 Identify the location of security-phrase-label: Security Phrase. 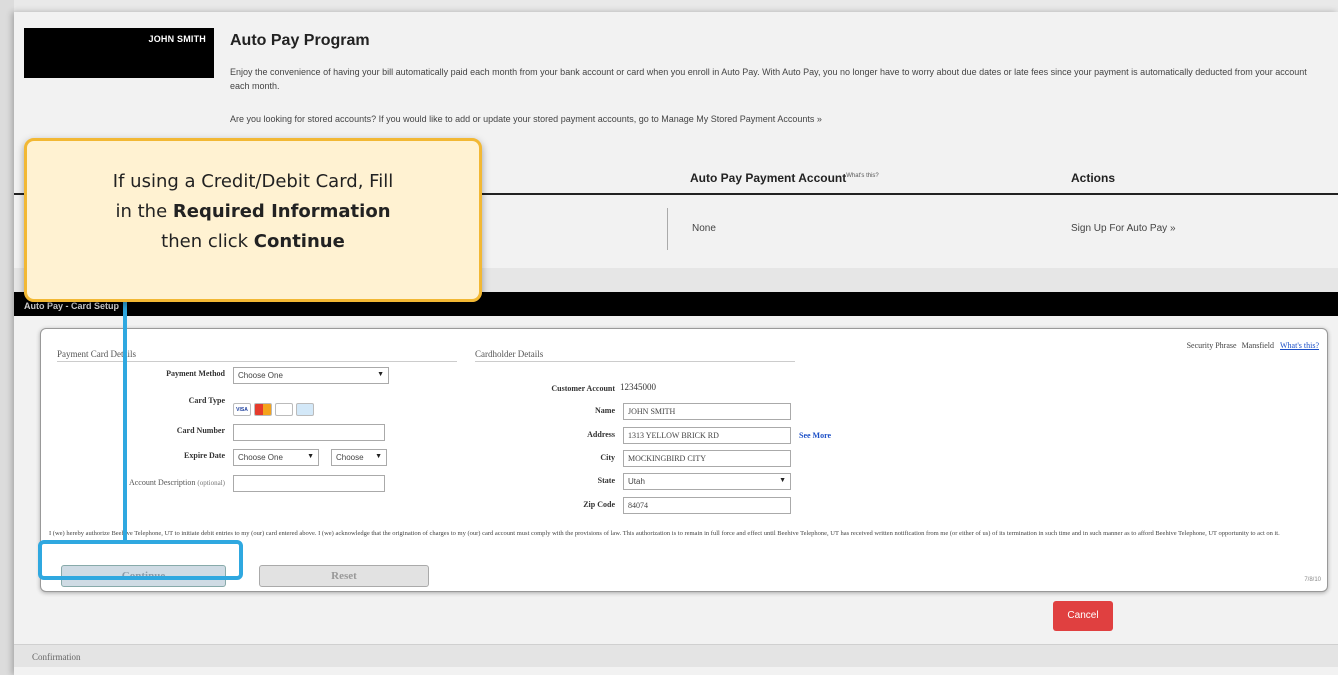
(1211, 345).